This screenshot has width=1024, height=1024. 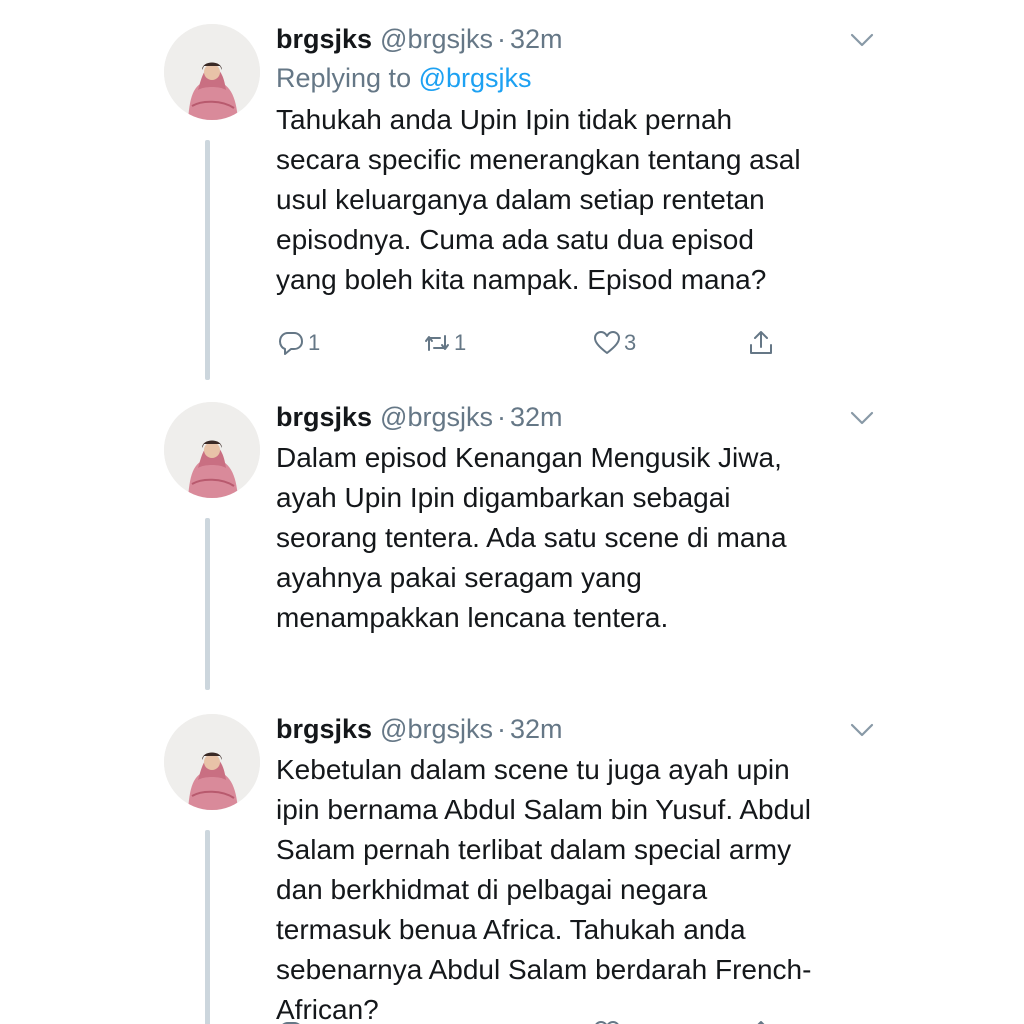 I want to click on replying-to: Replying to @brgsjks, so click(x=581, y=78).